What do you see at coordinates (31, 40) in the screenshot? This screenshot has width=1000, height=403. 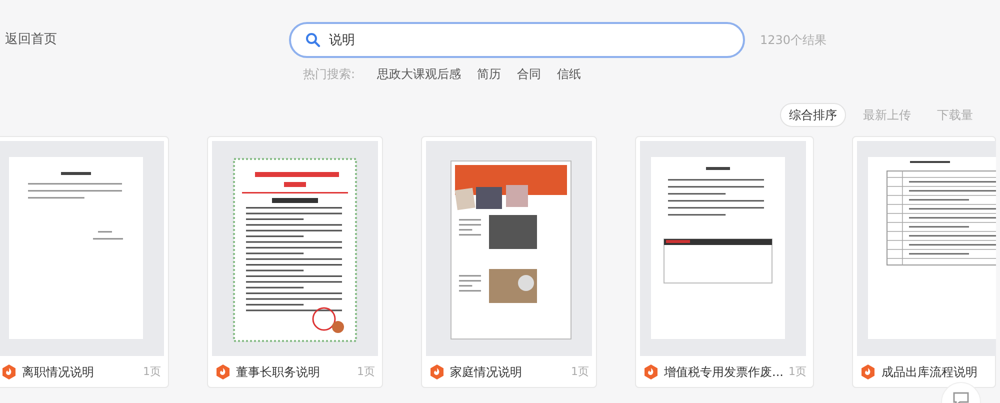 I see `back-home-link: 返回首页` at bounding box center [31, 40].